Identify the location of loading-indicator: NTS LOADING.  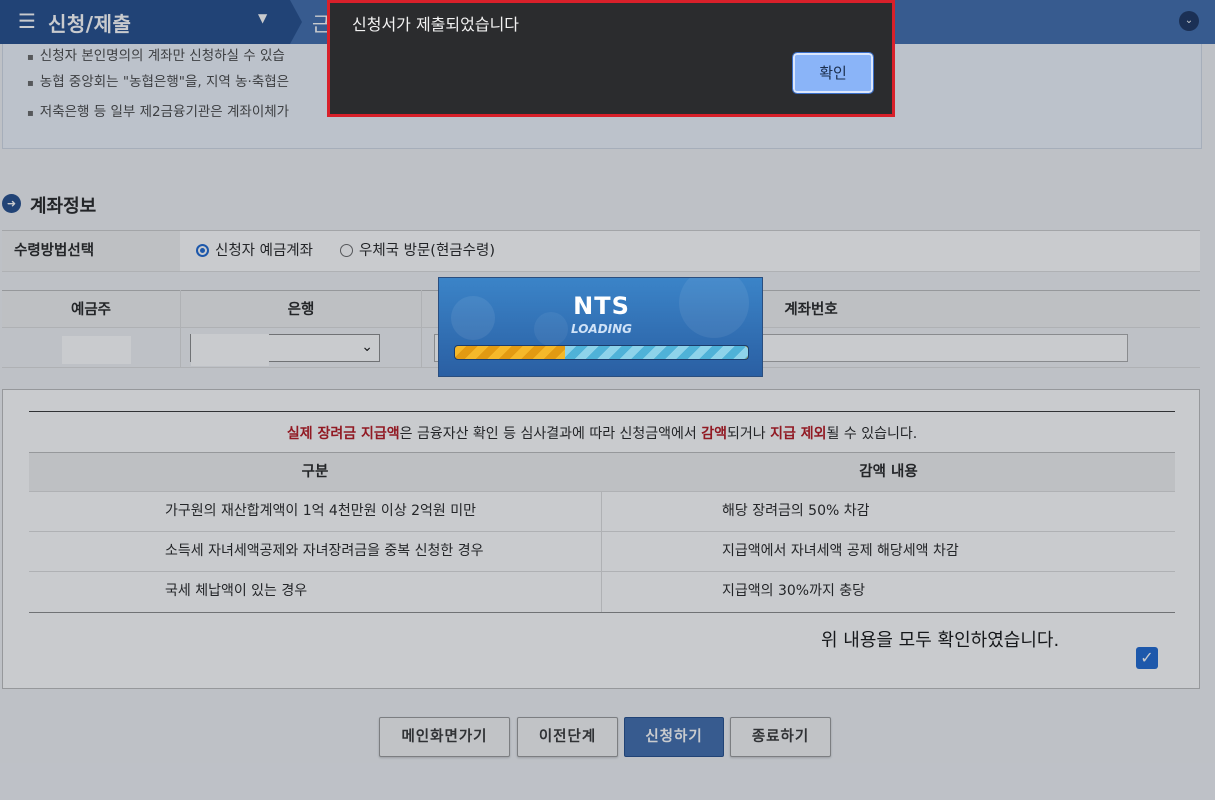
(600, 327).